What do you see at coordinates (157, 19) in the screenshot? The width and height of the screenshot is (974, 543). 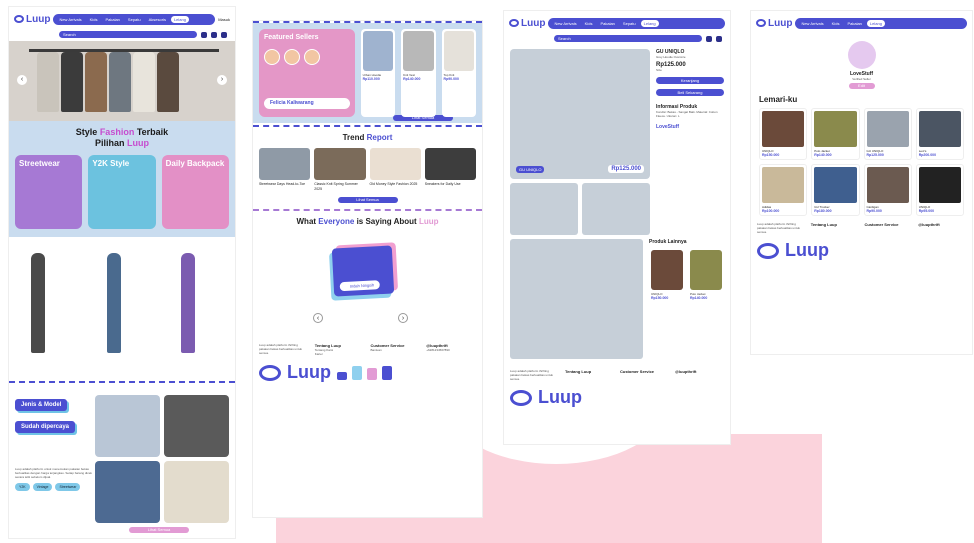 I see `nav-item: Aksesoris` at bounding box center [157, 19].